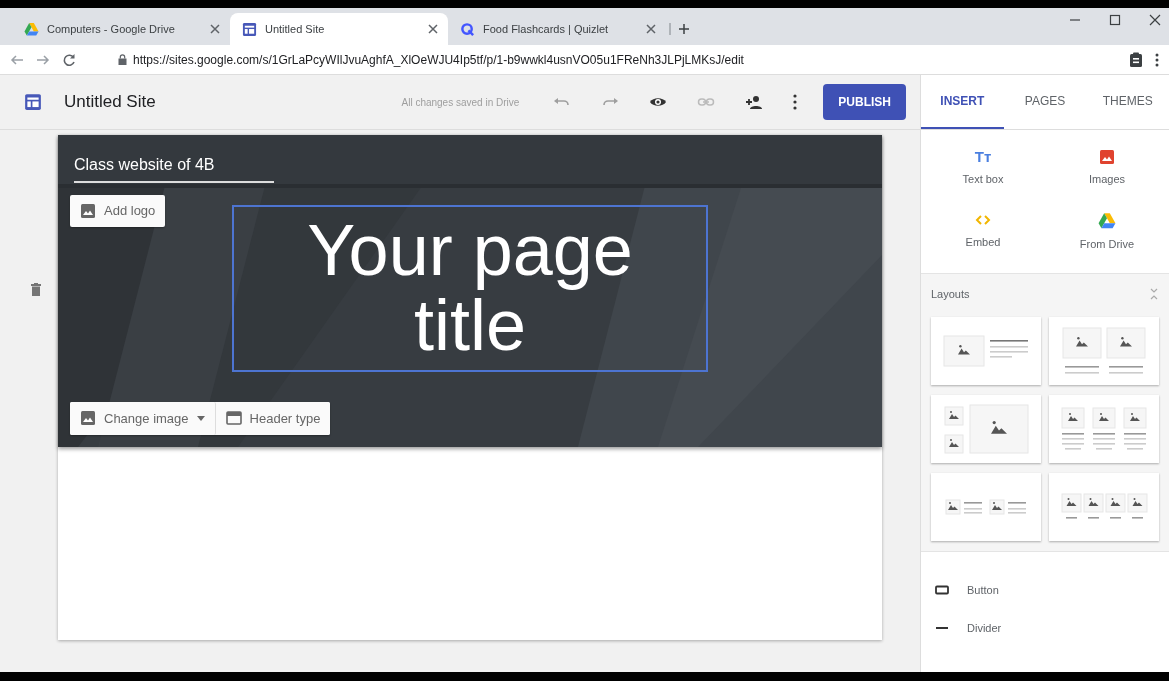  I want to click on browser-tab: Computers - Google Drive, so click(121, 29).